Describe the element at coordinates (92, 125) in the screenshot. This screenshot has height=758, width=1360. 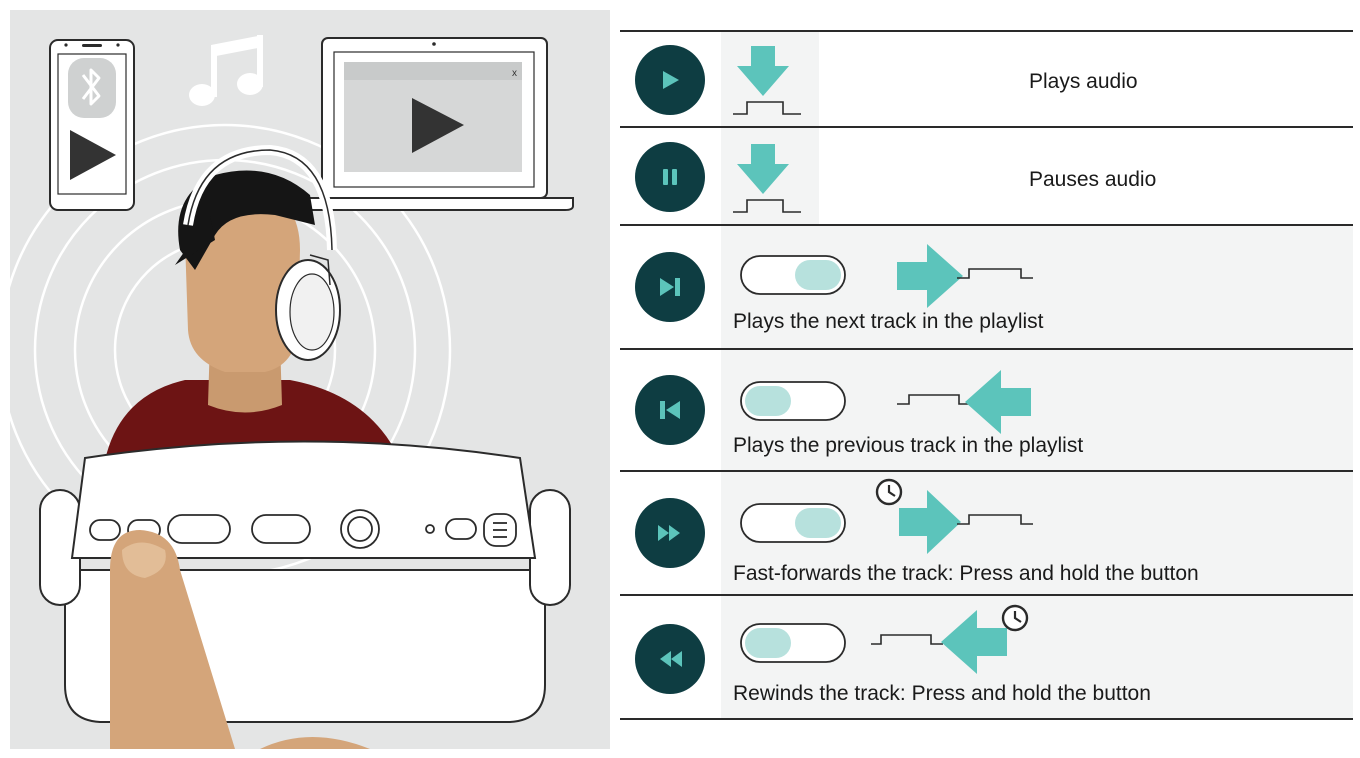
I see `smartphone-icon` at that location.